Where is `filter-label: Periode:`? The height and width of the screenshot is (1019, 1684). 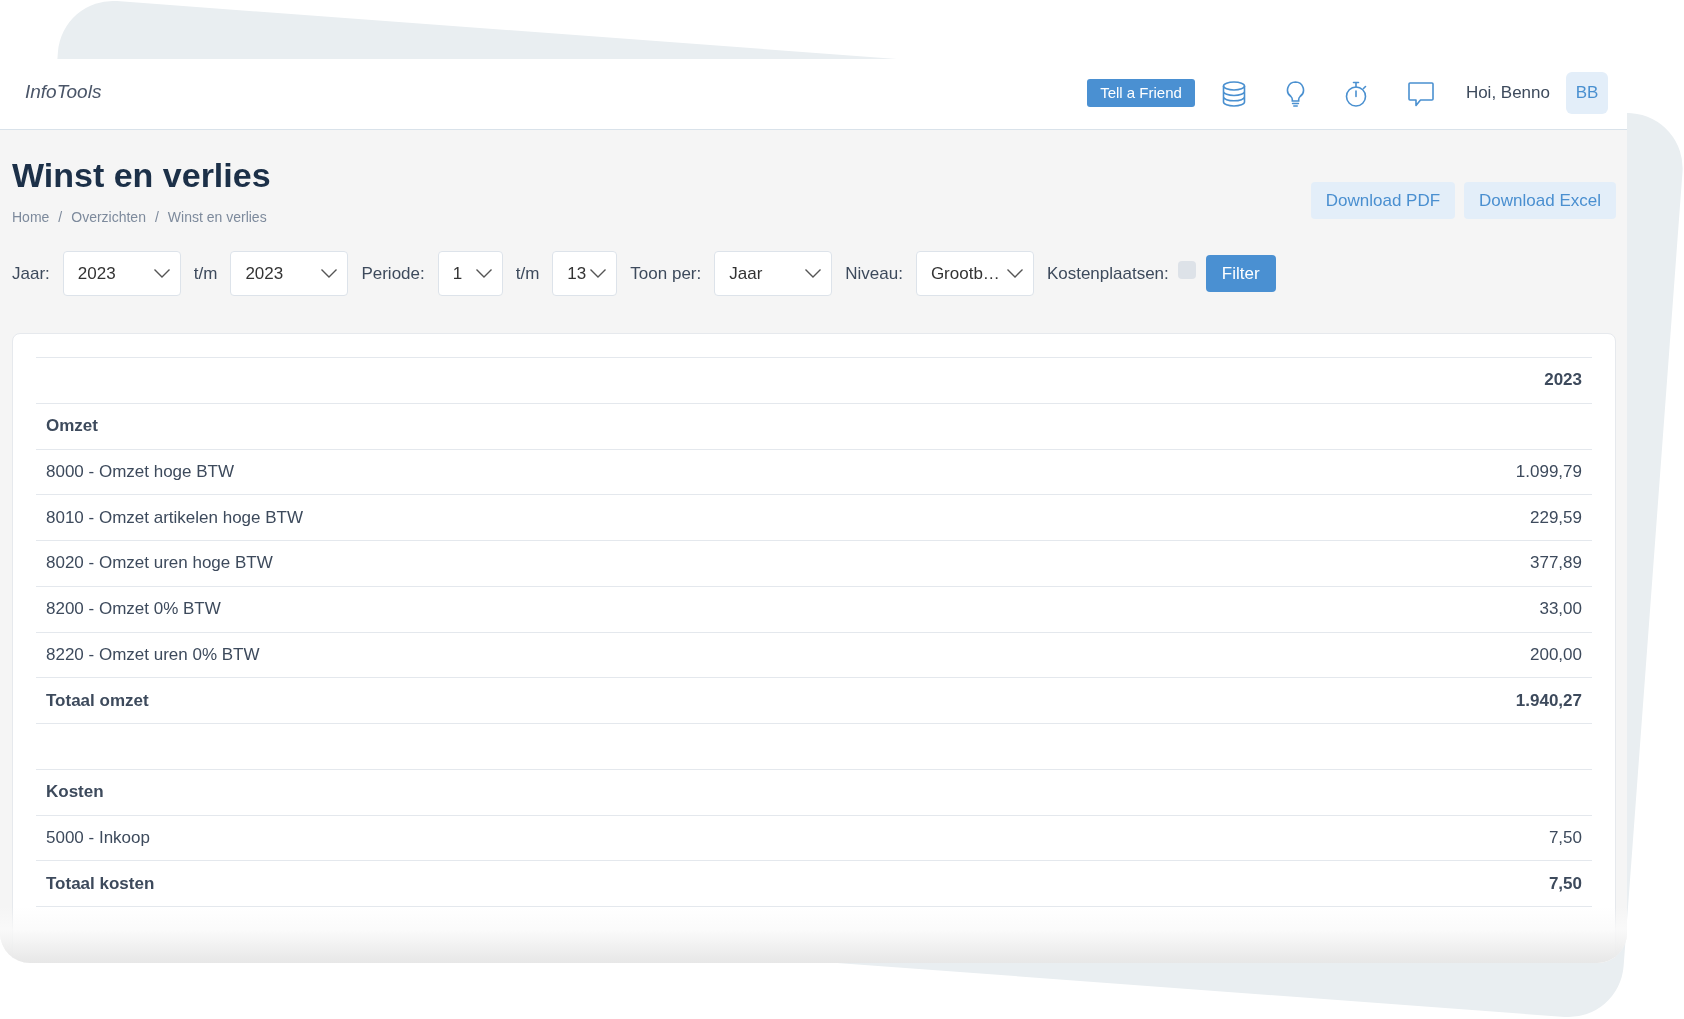 filter-label: Periode: is located at coordinates (393, 273).